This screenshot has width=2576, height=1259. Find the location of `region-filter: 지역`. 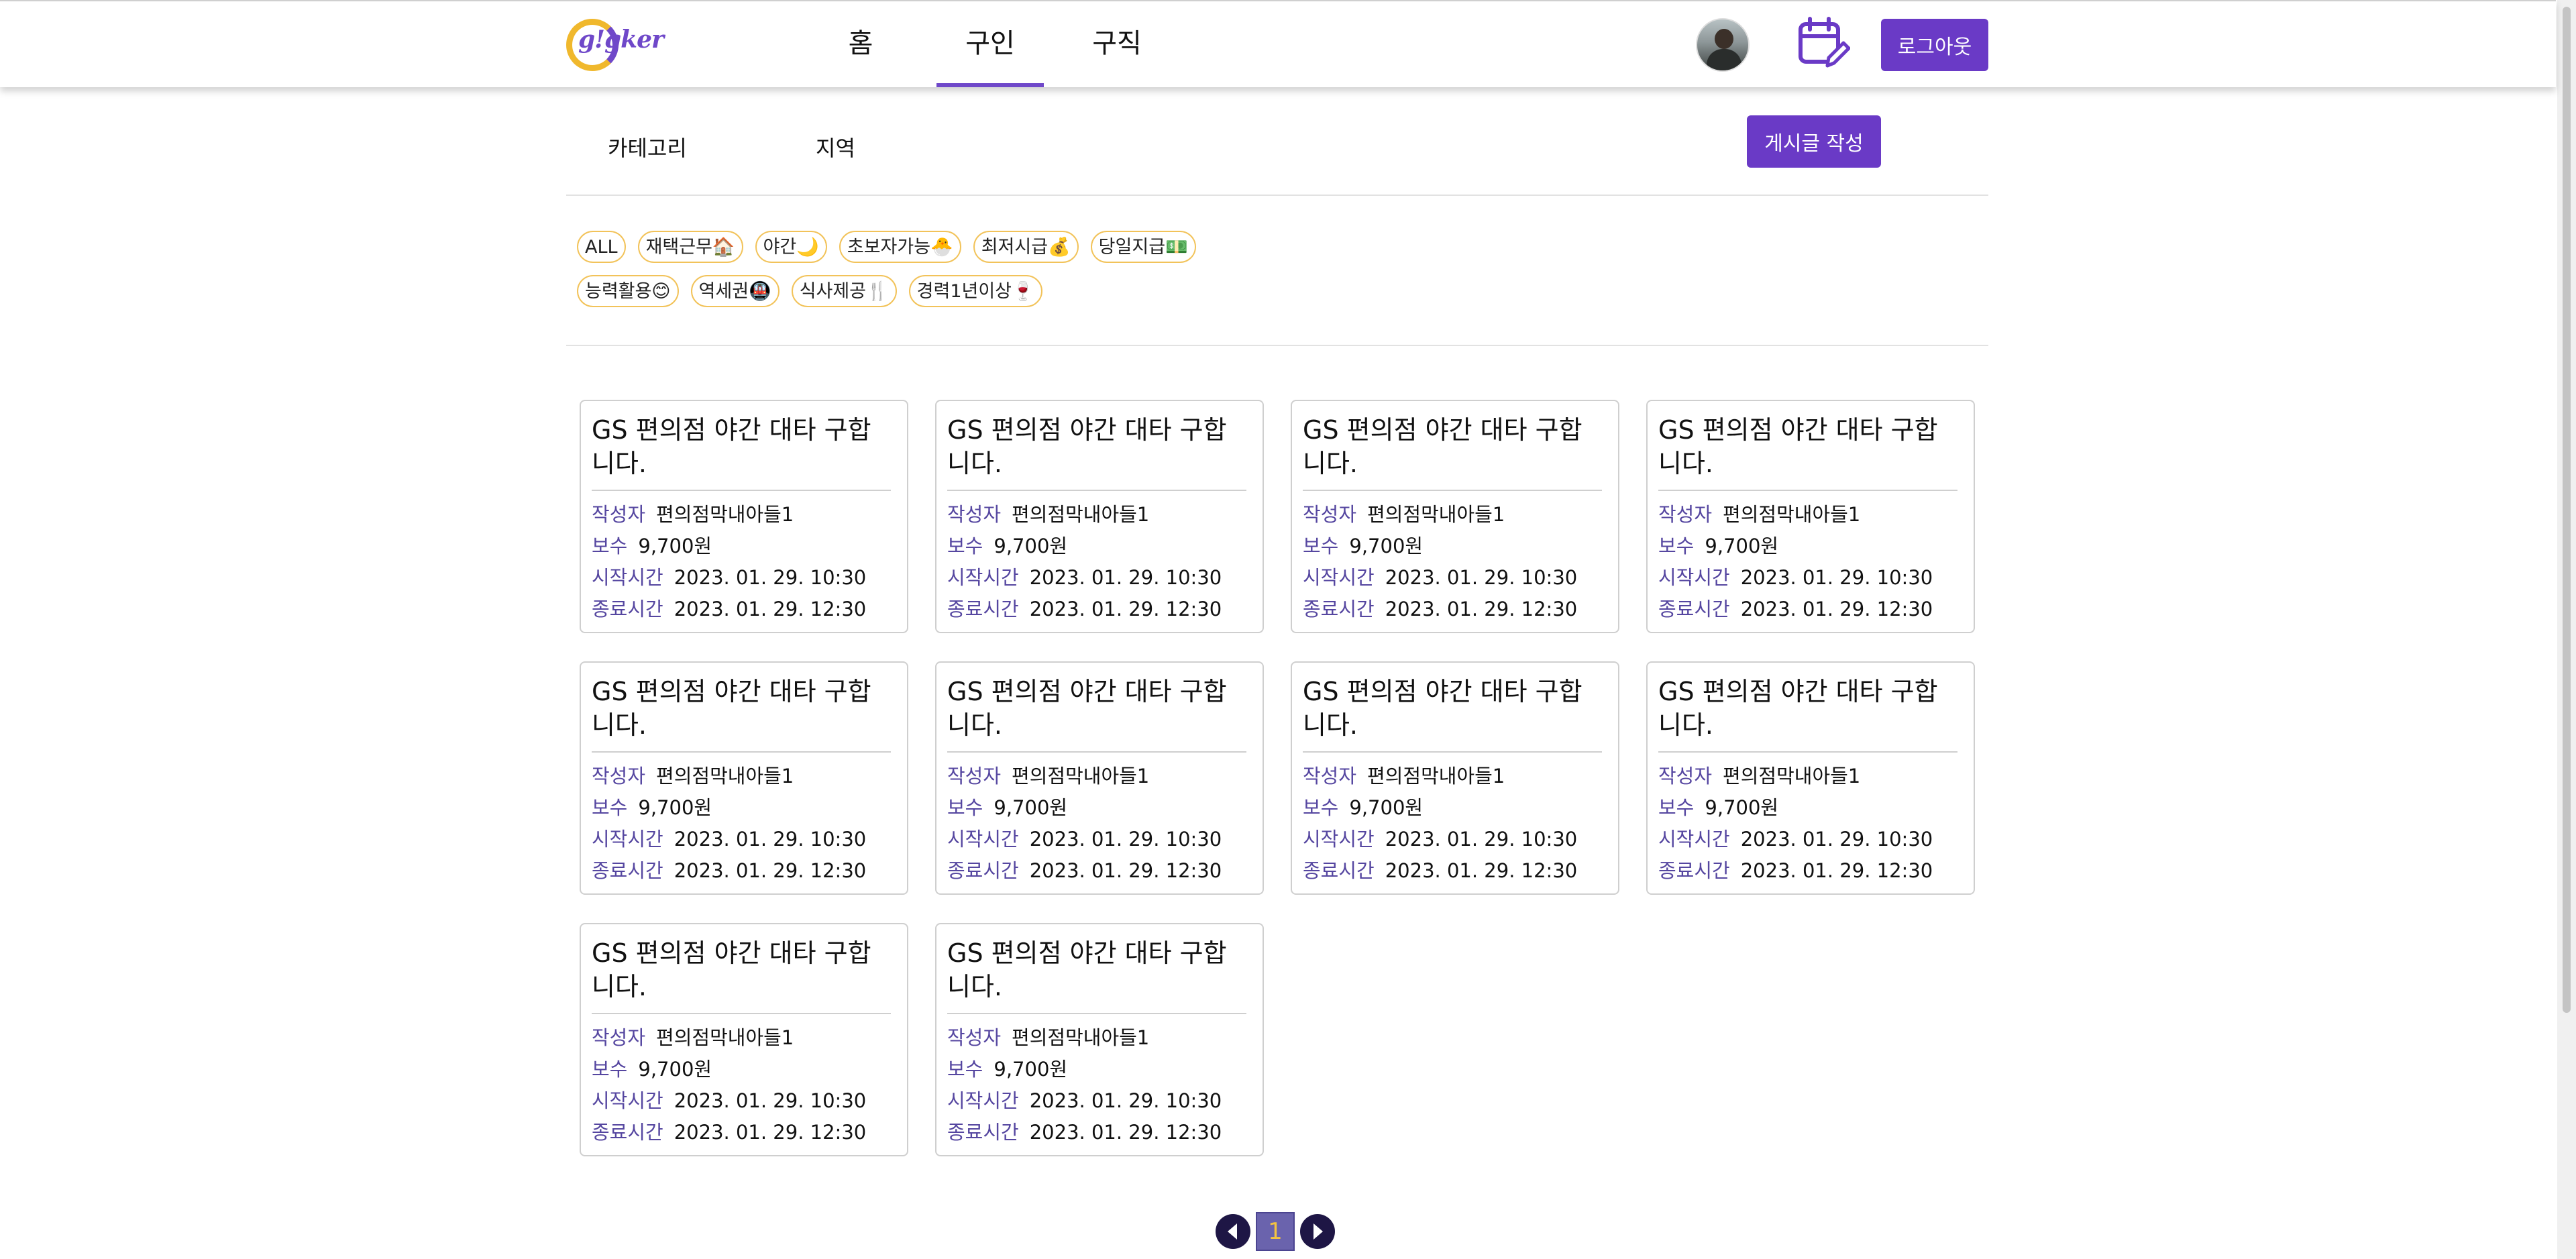

region-filter: 지역 is located at coordinates (835, 146).